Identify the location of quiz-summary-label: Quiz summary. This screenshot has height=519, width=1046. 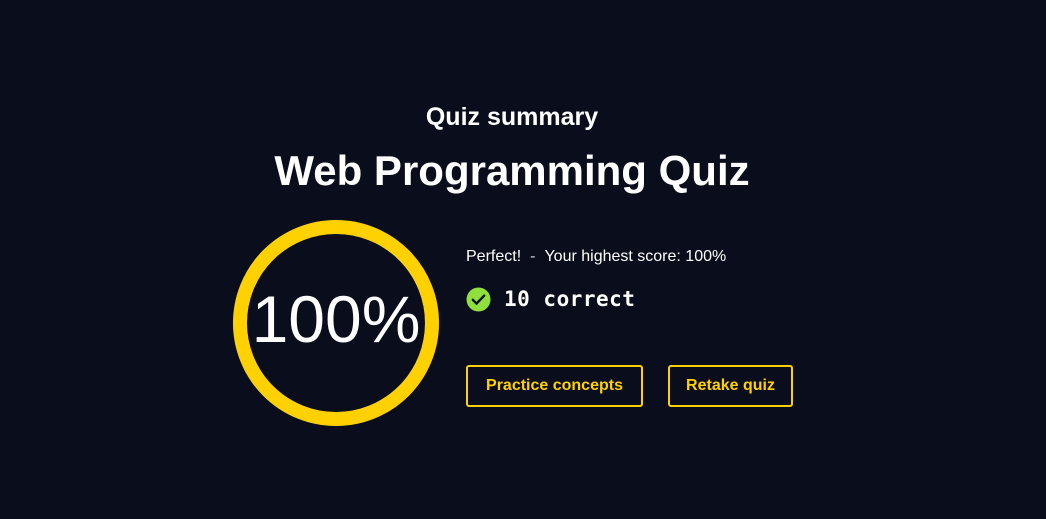
(512, 117).